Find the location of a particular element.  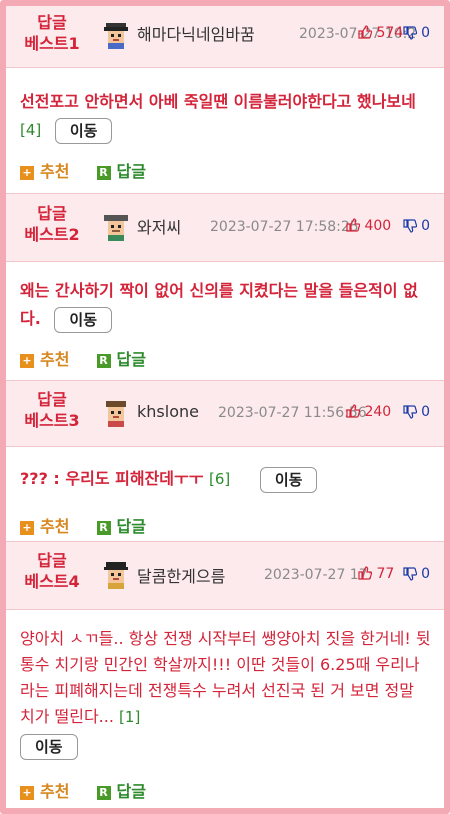

rank-label: 답글 베스트4 is located at coordinates (52, 571).